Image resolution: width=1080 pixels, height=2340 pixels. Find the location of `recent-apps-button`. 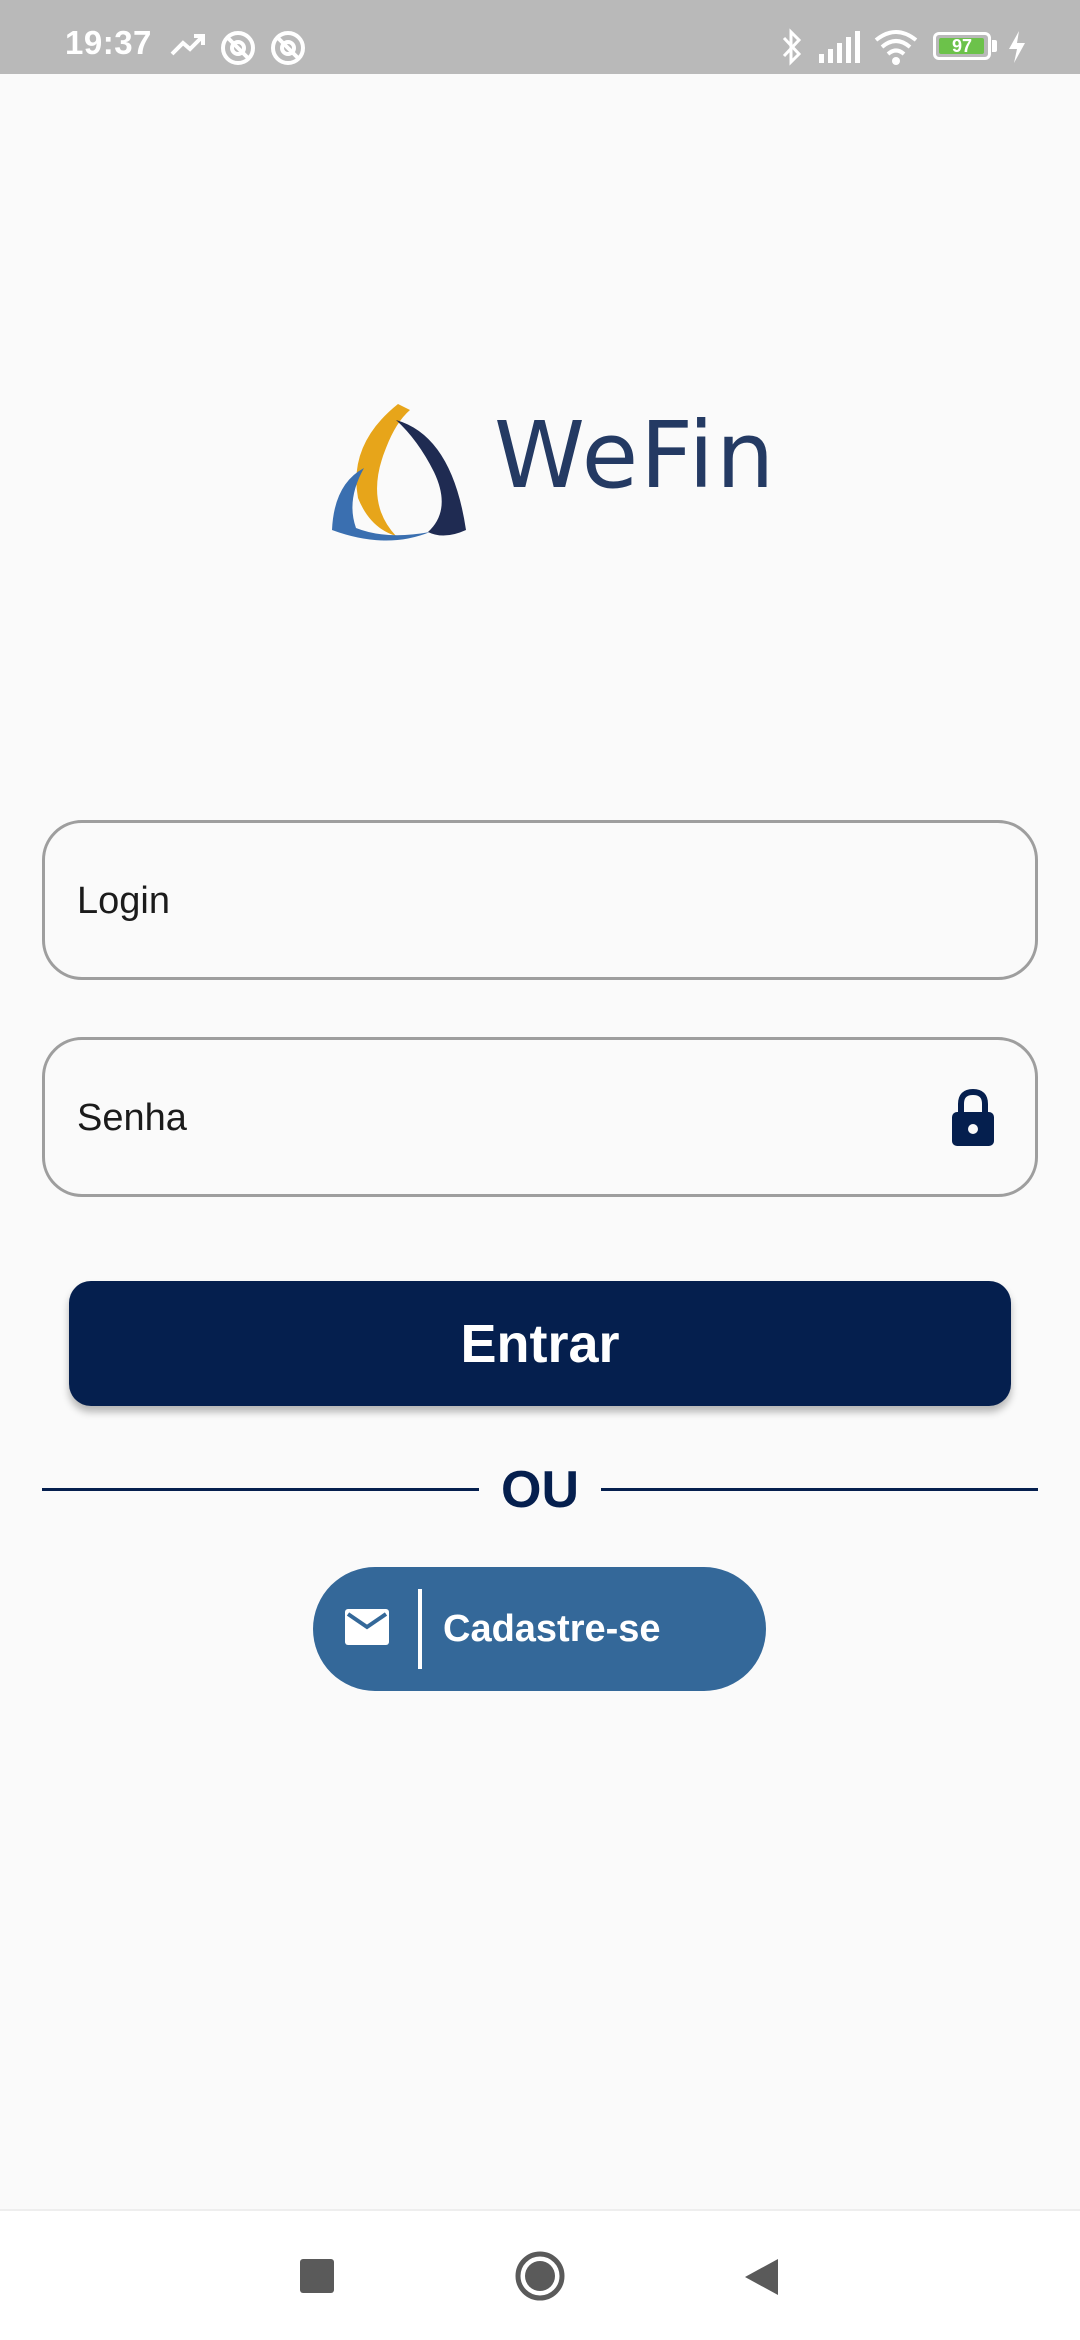

recent-apps-button is located at coordinates (317, 2276).